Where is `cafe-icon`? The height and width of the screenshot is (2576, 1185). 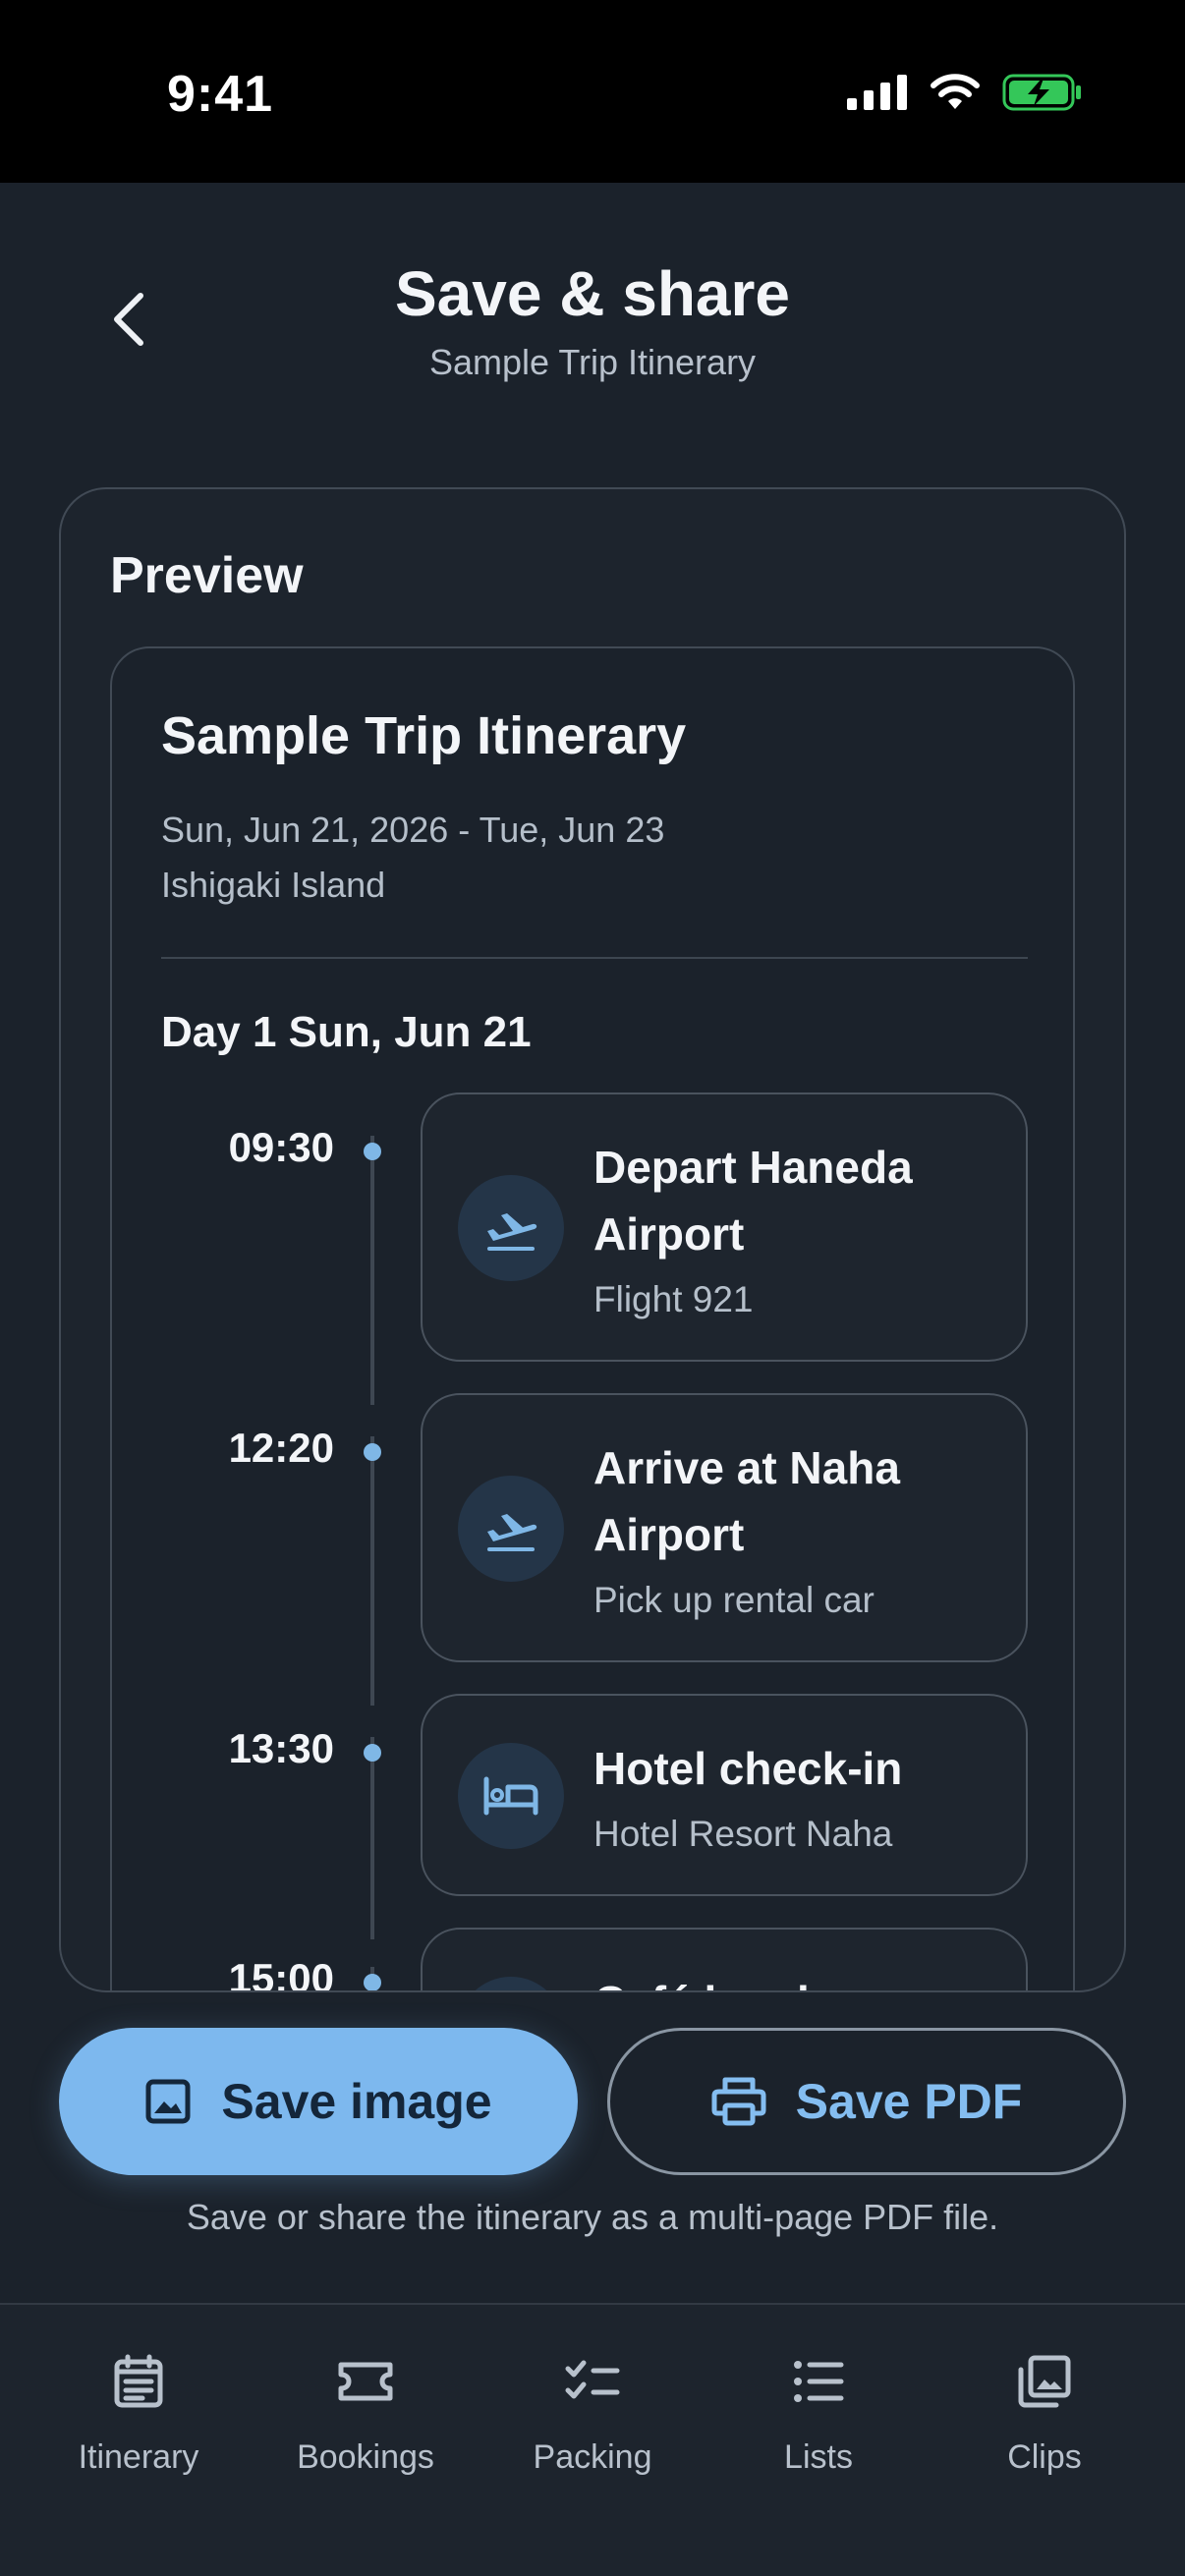 cafe-icon is located at coordinates (511, 1983).